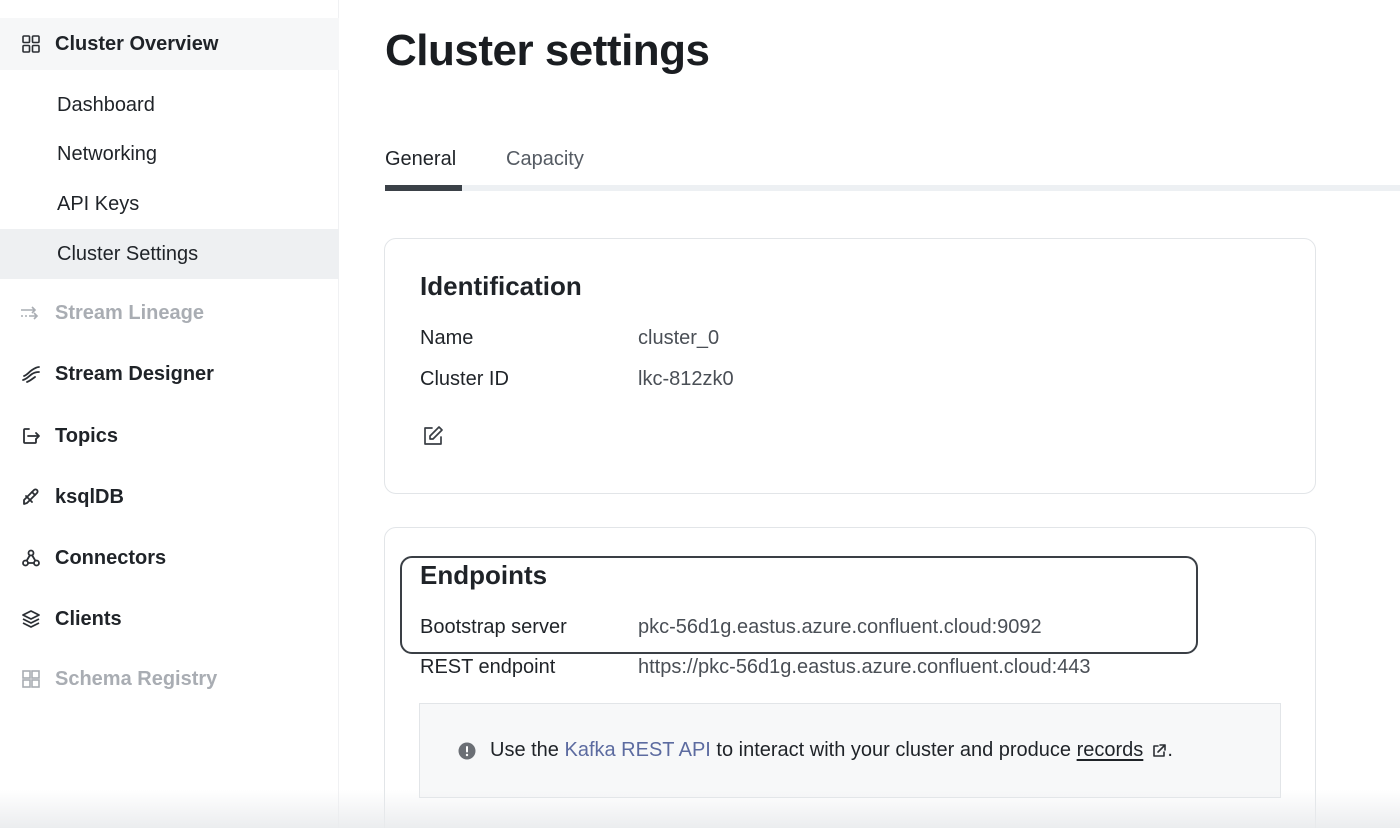  Describe the element at coordinates (88, 618) in the screenshot. I see `sidebar-item-label: Clients` at that location.